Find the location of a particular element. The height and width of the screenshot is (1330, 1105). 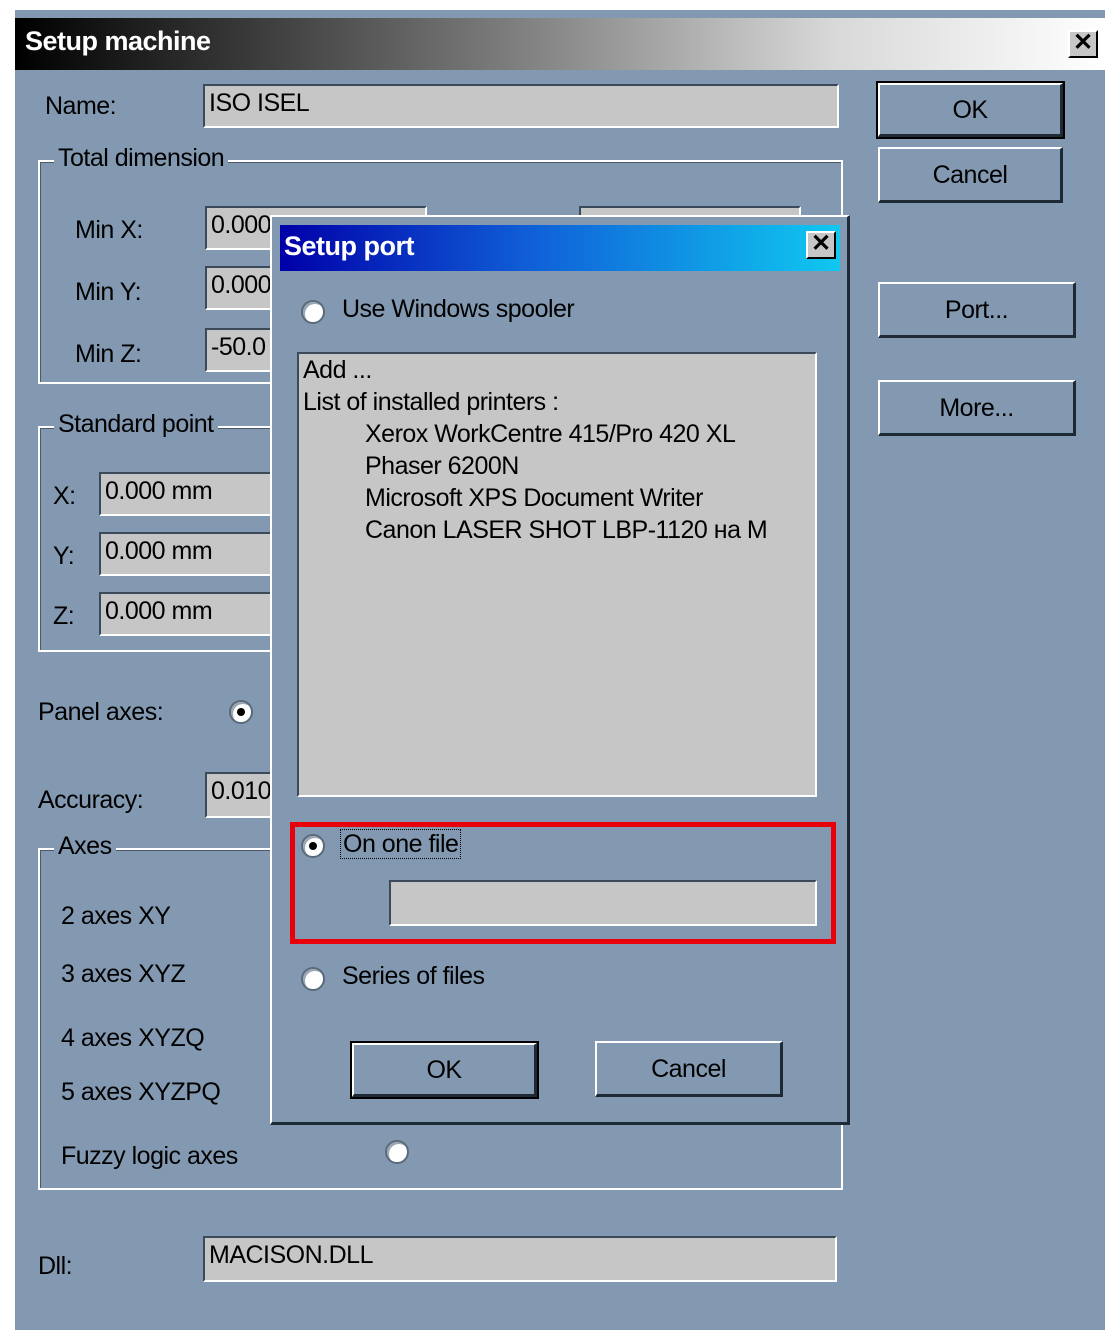

axes-option-3xyz: 3 axes XYZ is located at coordinates (123, 974).